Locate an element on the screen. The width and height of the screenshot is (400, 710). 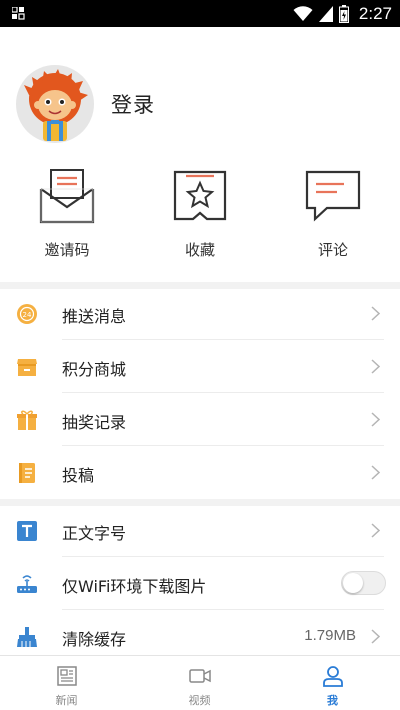
tab-label: 新闻 is located at coordinates (66, 700).